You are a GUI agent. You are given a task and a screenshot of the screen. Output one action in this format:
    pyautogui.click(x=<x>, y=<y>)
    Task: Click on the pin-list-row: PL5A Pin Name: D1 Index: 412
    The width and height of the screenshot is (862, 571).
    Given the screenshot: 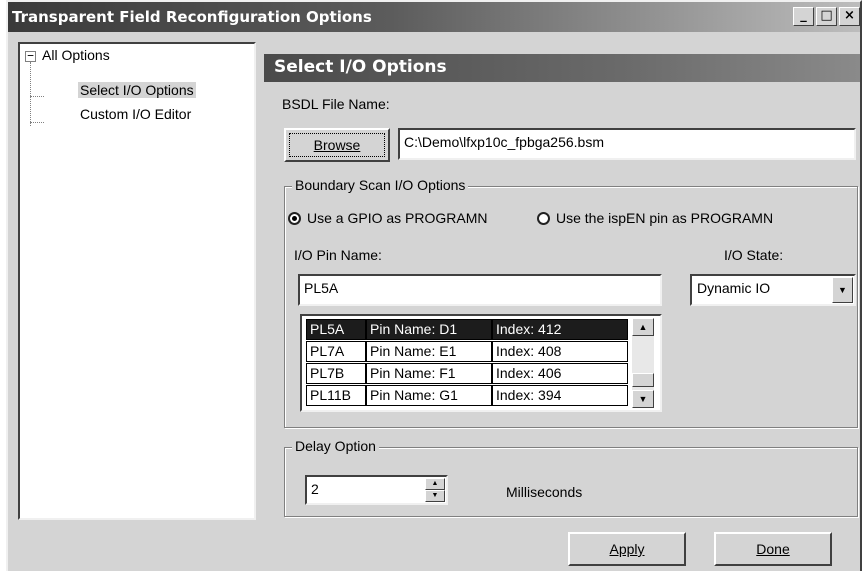 What is the action you would take?
    pyautogui.click(x=467, y=329)
    